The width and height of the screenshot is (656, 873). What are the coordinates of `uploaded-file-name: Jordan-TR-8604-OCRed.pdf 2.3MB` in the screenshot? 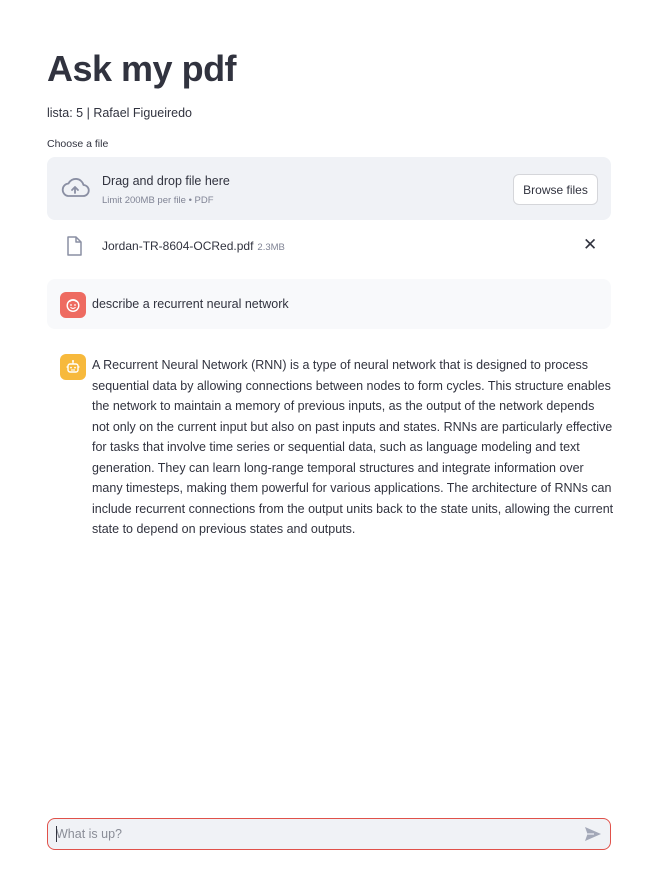 It's located at (193, 247).